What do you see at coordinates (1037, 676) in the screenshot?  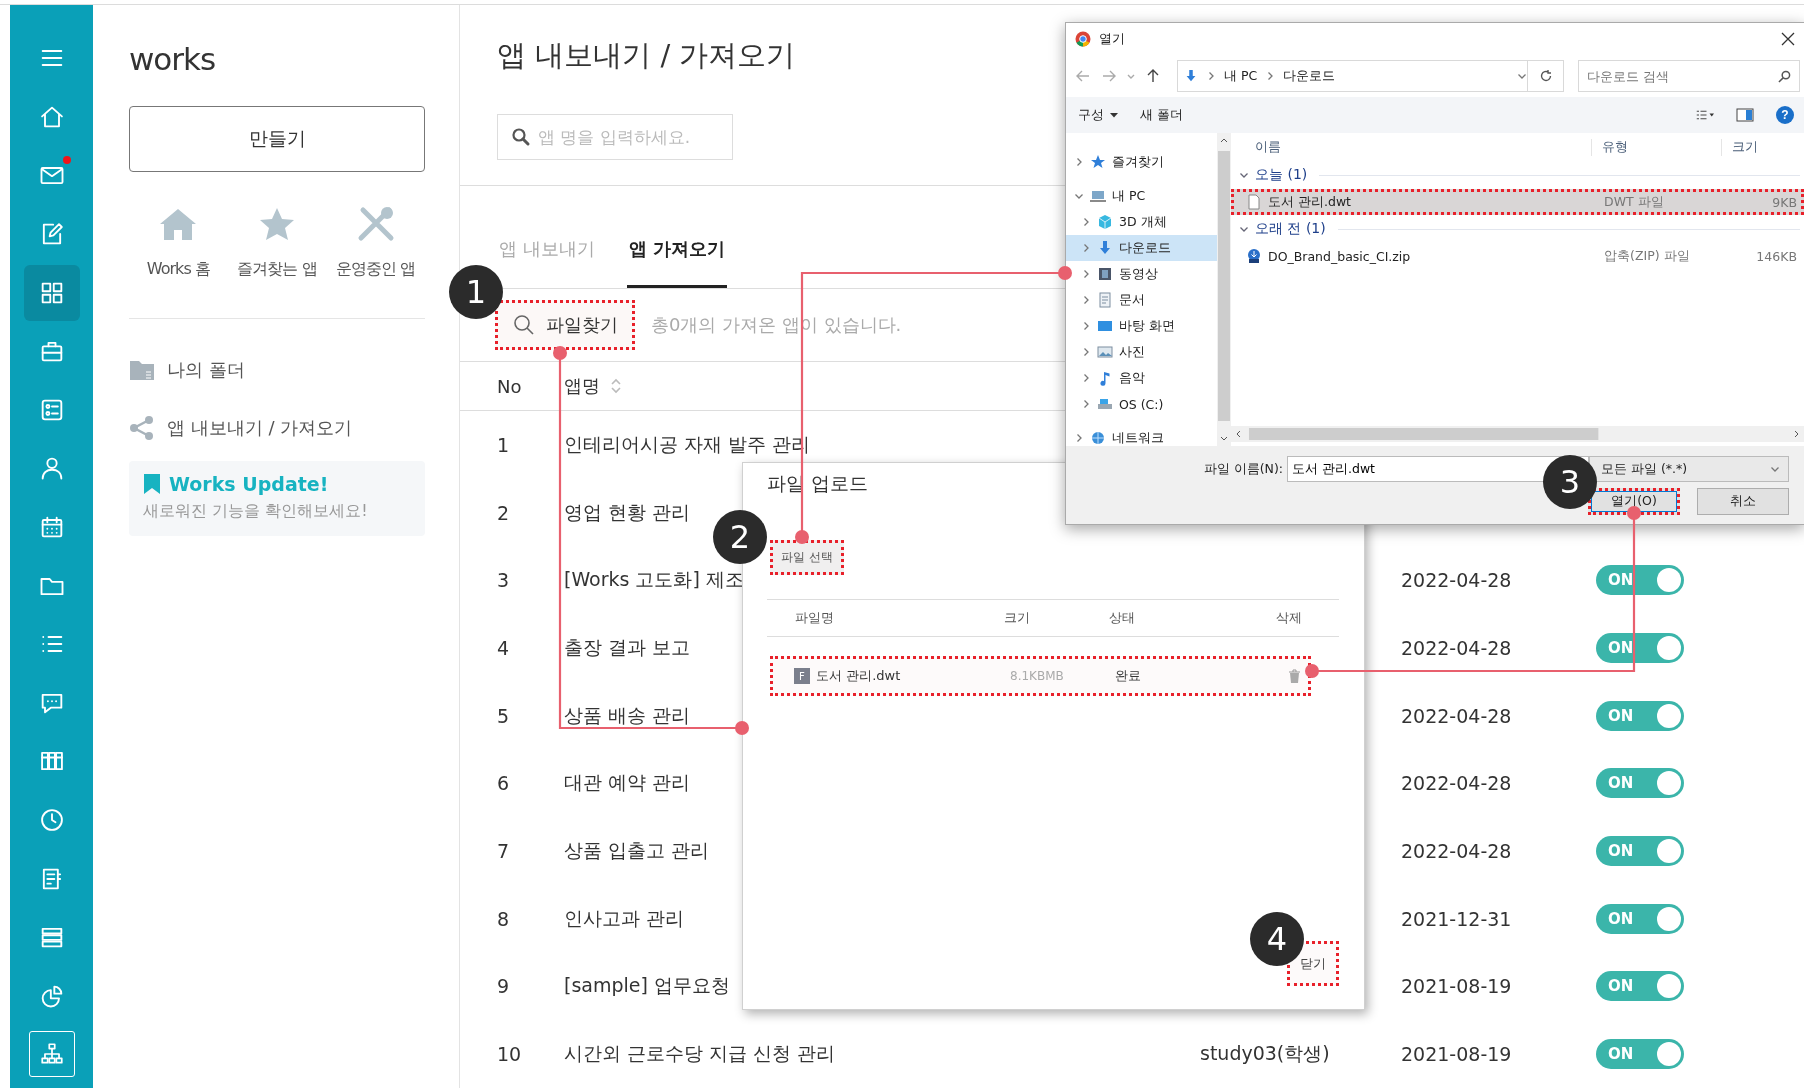 I see `file-size: 8.1KBMB` at bounding box center [1037, 676].